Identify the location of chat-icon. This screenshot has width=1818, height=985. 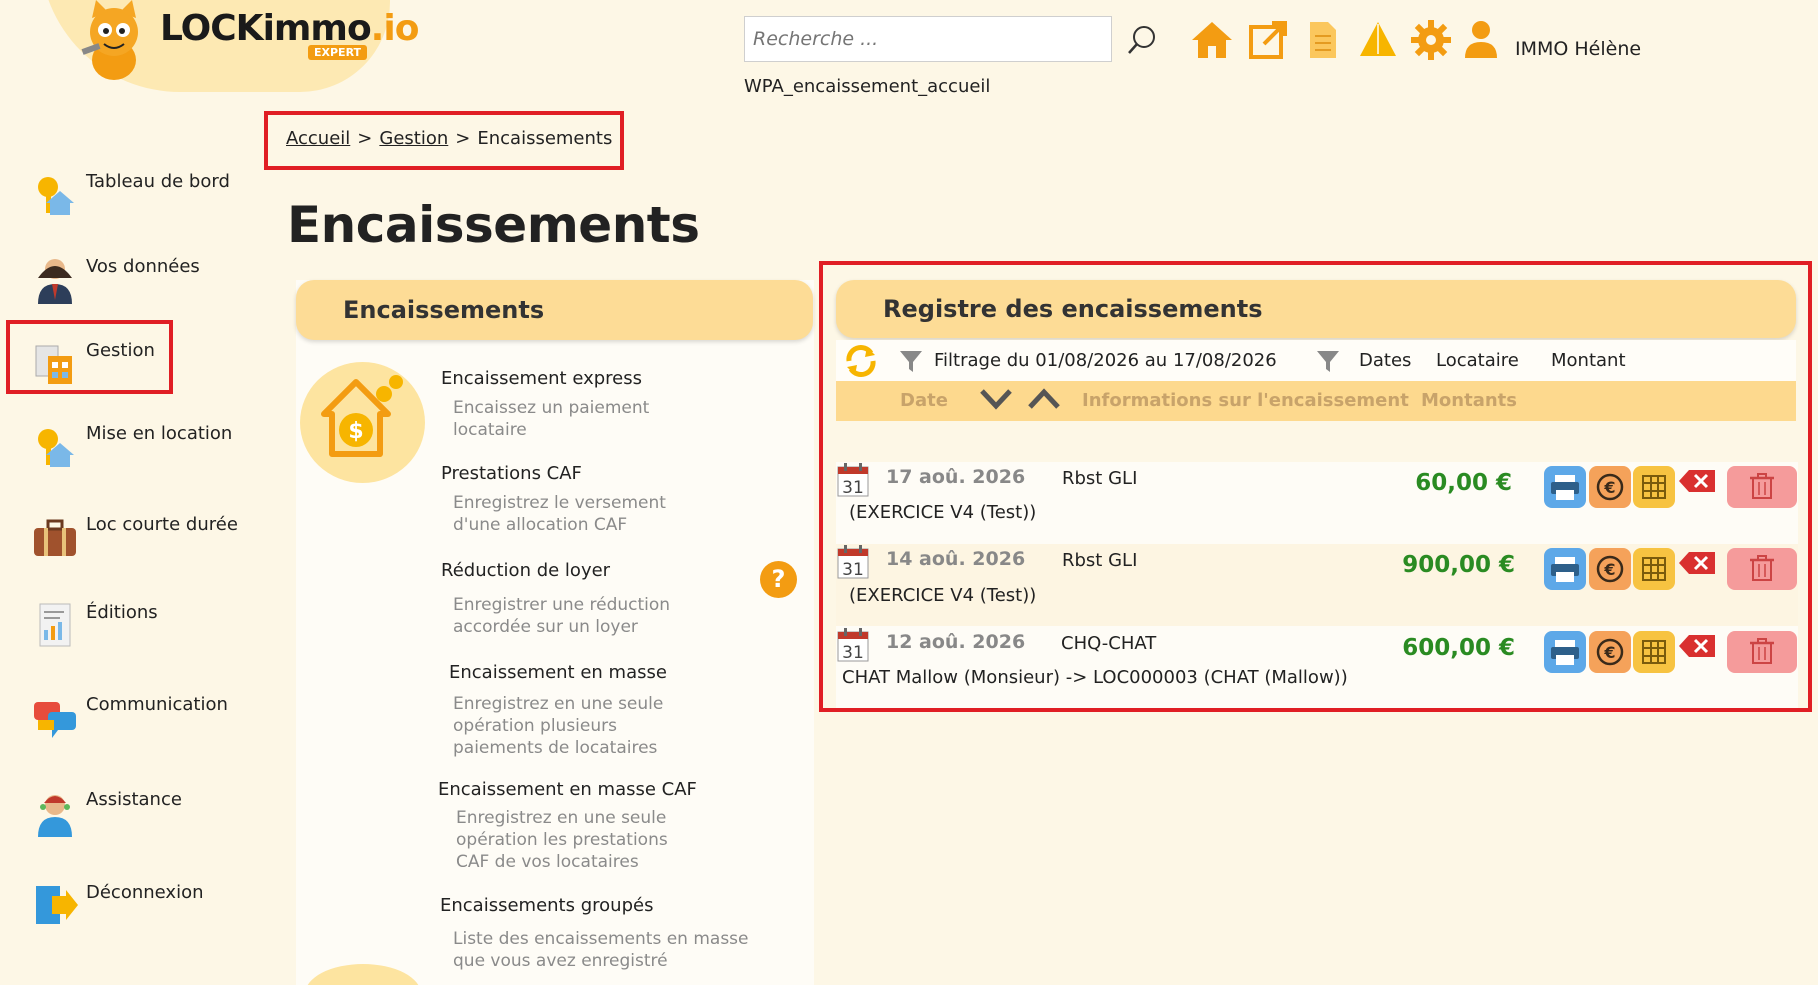
(55, 720).